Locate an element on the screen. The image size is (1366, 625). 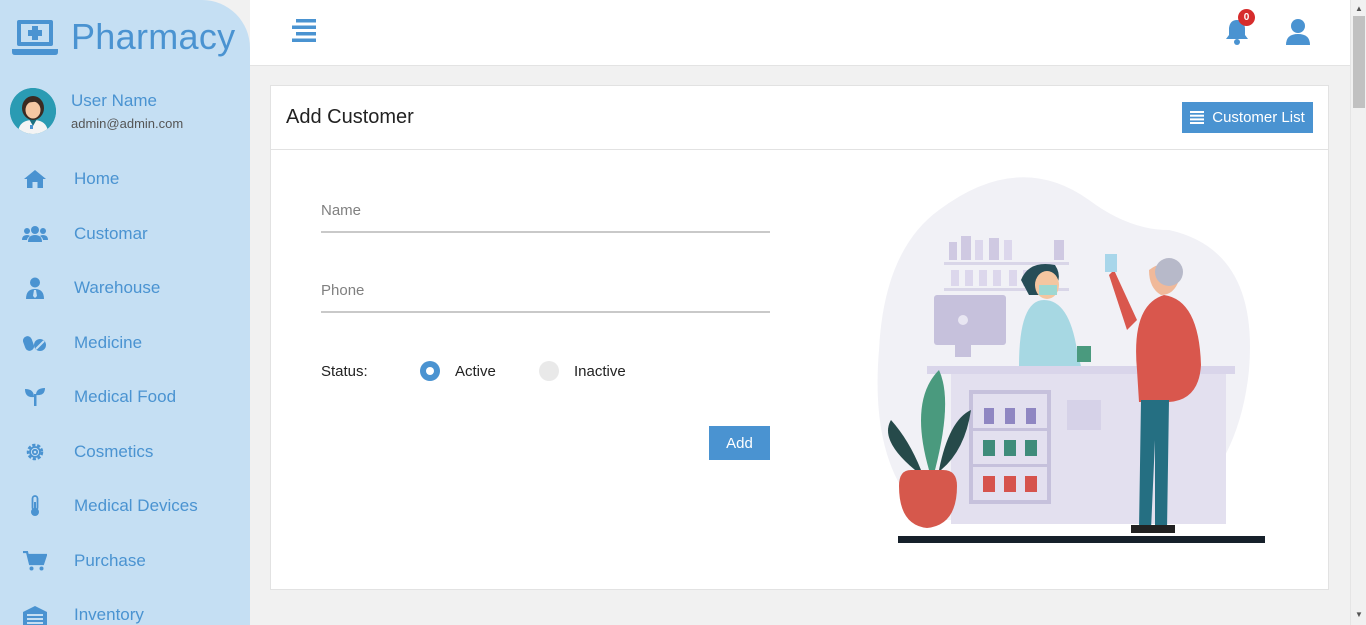
status-active-radio: Active is located at coordinates (458, 371).